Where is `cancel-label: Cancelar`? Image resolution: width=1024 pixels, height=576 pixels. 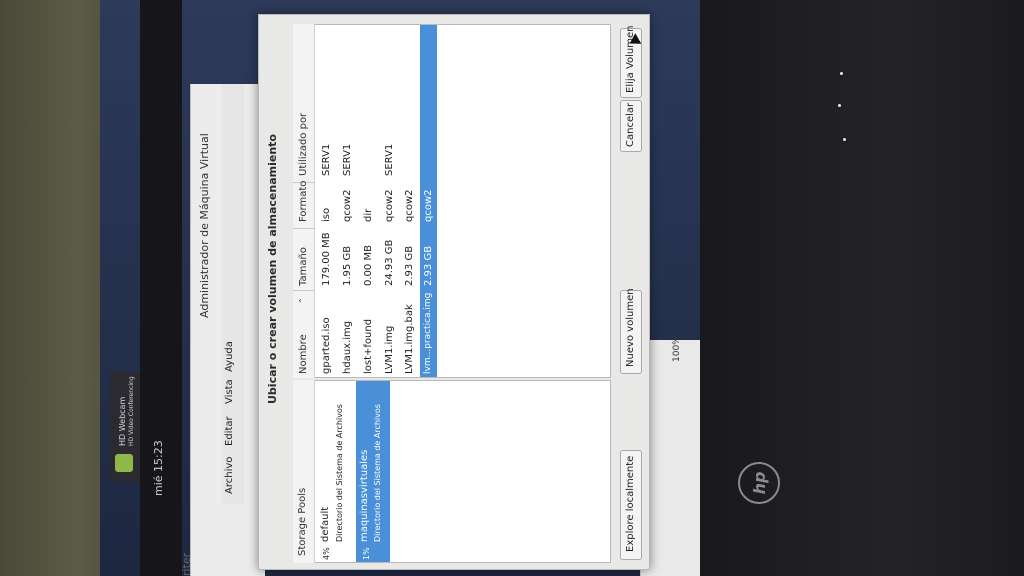
cancel-label: Cancelar is located at coordinates (630, 124).